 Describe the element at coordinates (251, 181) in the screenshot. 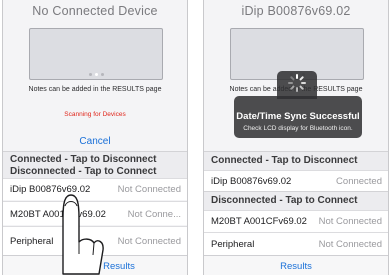

I see `device-name: iDip B00876v69.02` at that location.